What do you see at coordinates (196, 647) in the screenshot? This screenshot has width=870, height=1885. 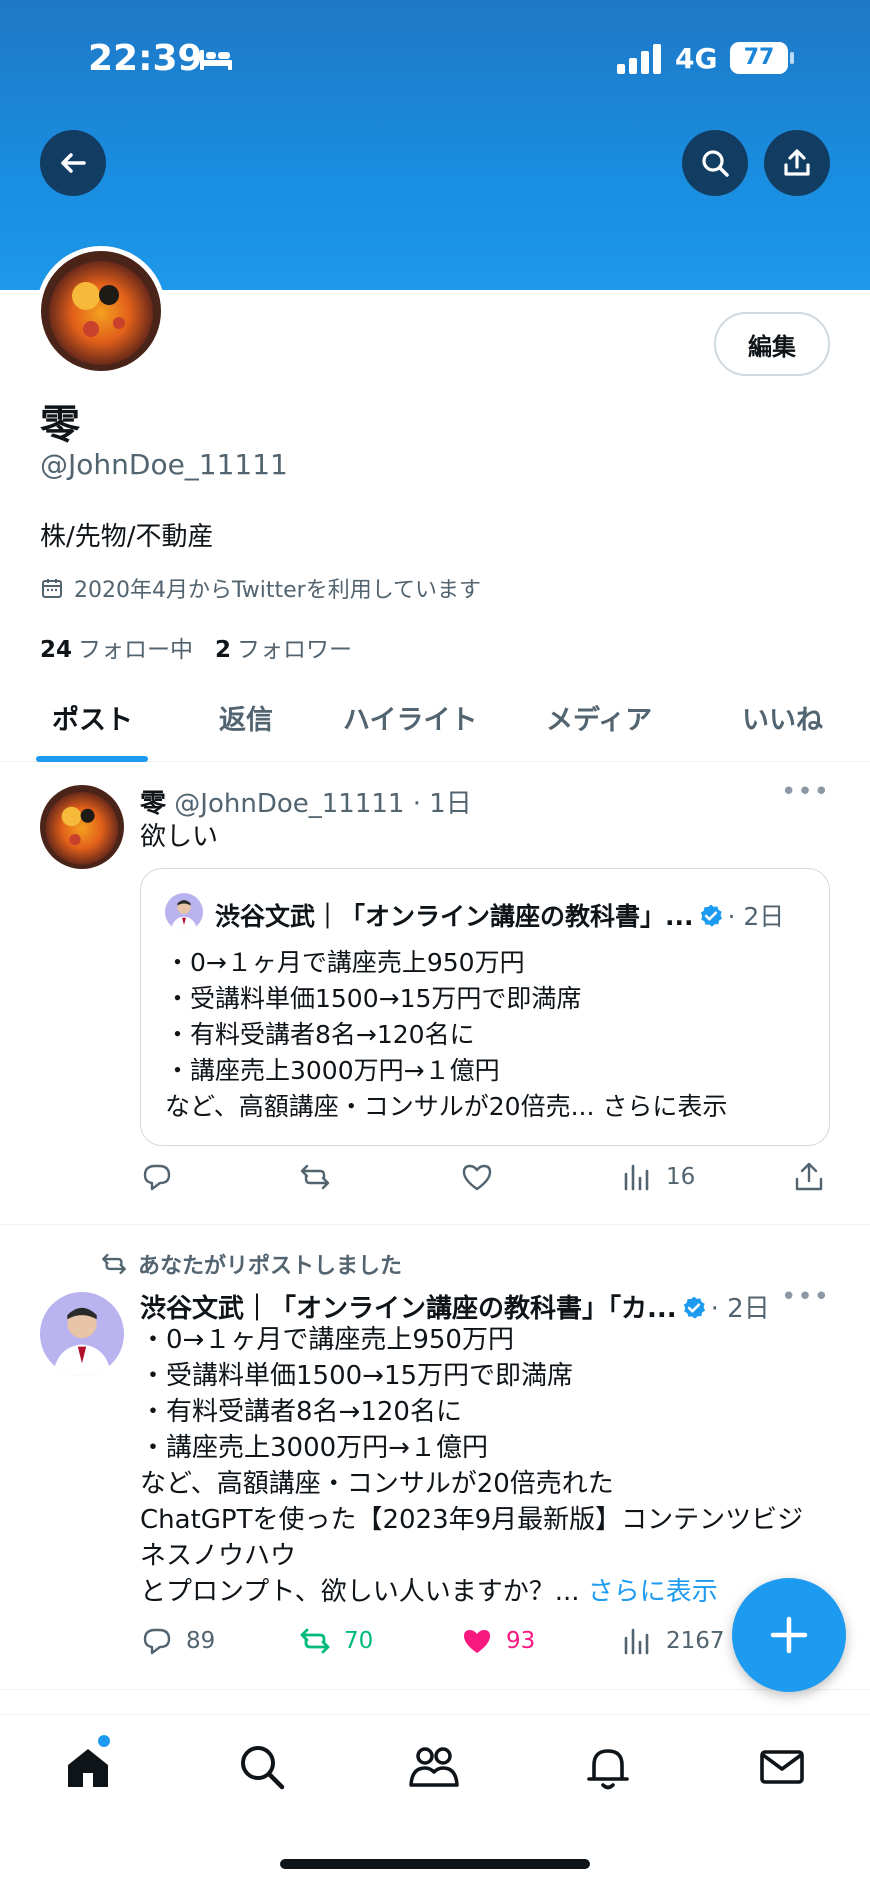 I see `follow-stats: 24 フォロー中 2 フォロワー` at bounding box center [196, 647].